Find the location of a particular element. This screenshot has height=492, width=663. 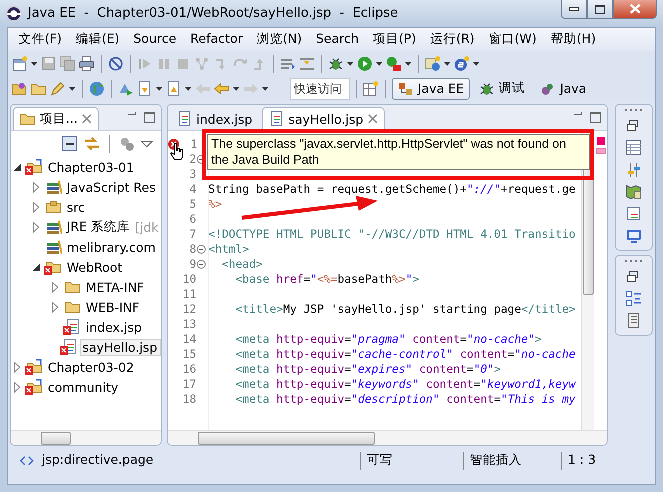

close-button is located at coordinates (635, 9).